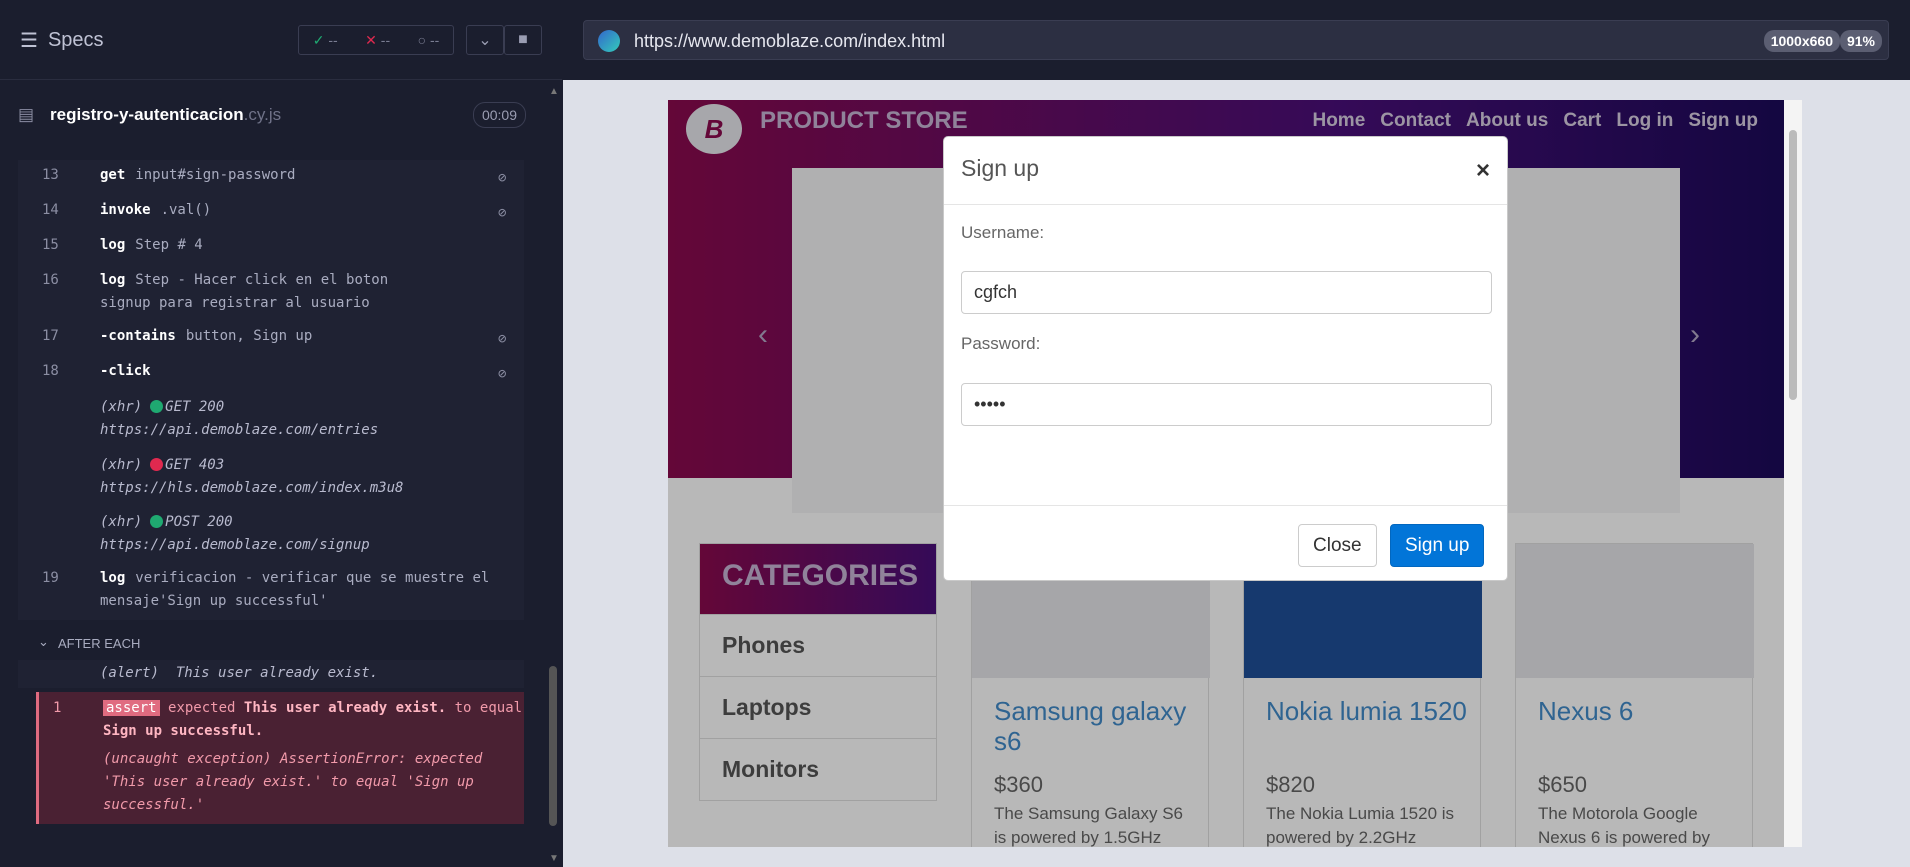 This screenshot has height=867, width=1910. I want to click on stop-button: ■, so click(523, 40).